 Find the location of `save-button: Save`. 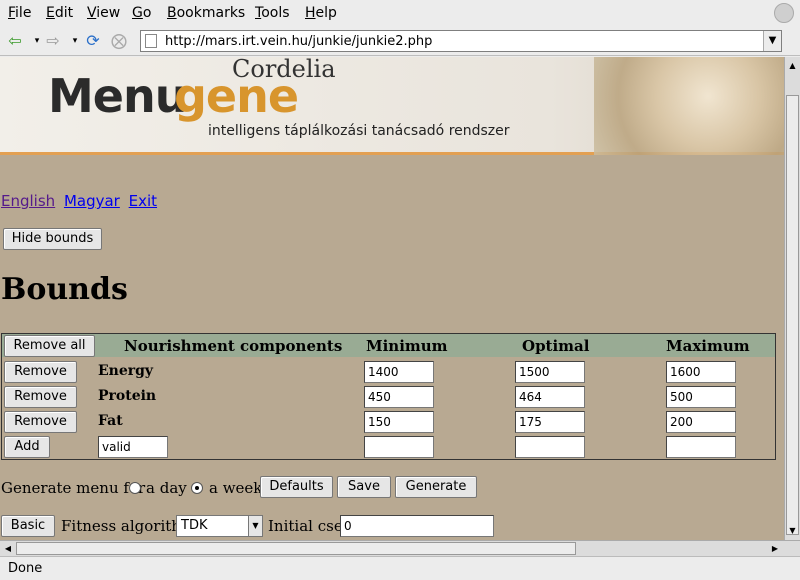

save-button: Save is located at coordinates (364, 487).